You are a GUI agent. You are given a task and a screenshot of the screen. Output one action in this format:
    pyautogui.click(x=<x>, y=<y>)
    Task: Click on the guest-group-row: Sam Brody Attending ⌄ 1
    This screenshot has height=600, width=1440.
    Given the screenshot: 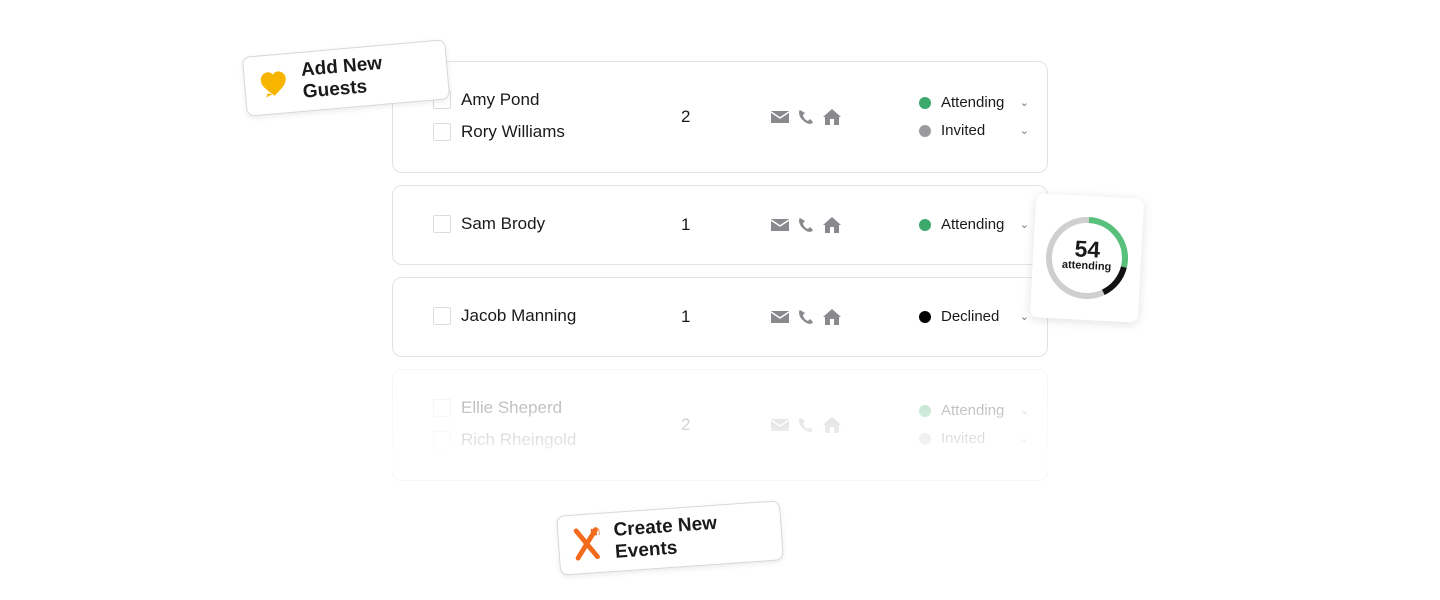 What is the action you would take?
    pyautogui.click(x=720, y=225)
    